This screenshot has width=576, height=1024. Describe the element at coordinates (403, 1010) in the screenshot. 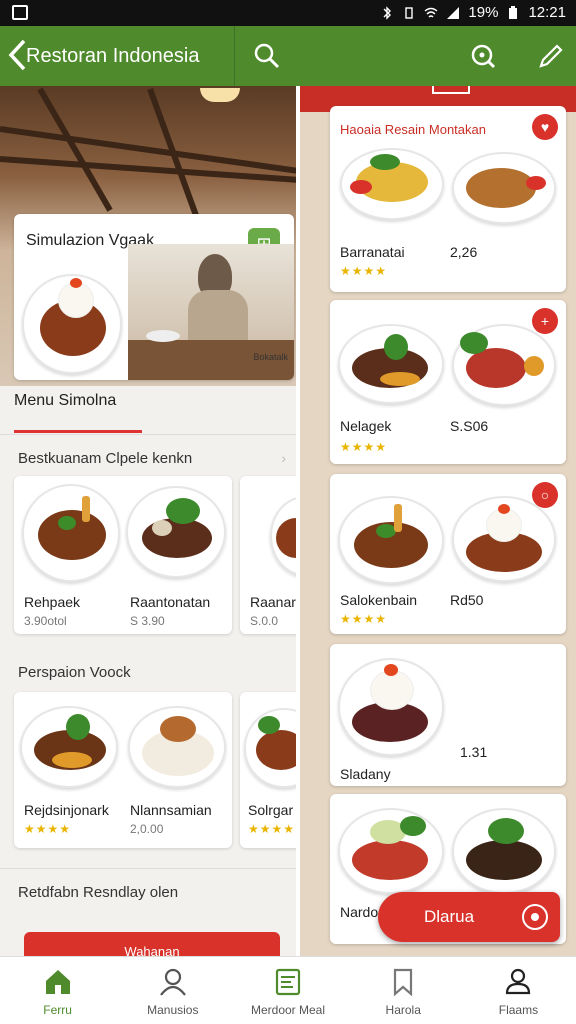

I see `nav-label: Harola` at that location.